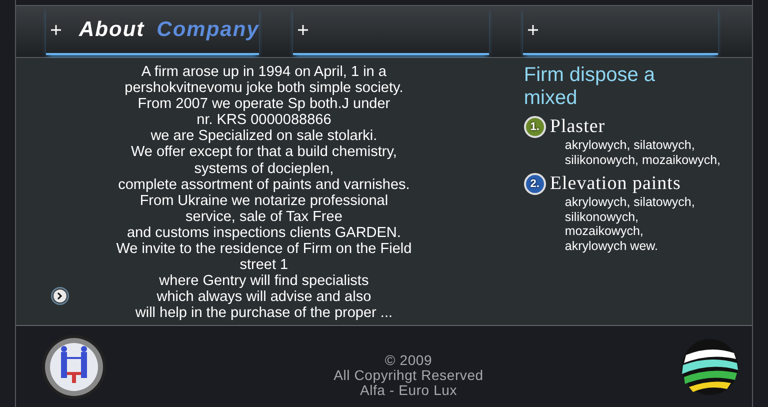 The width and height of the screenshot is (768, 407). Describe the element at coordinates (590, 87) in the screenshot. I see `section-heading: Firm dispose a mixed` at that location.